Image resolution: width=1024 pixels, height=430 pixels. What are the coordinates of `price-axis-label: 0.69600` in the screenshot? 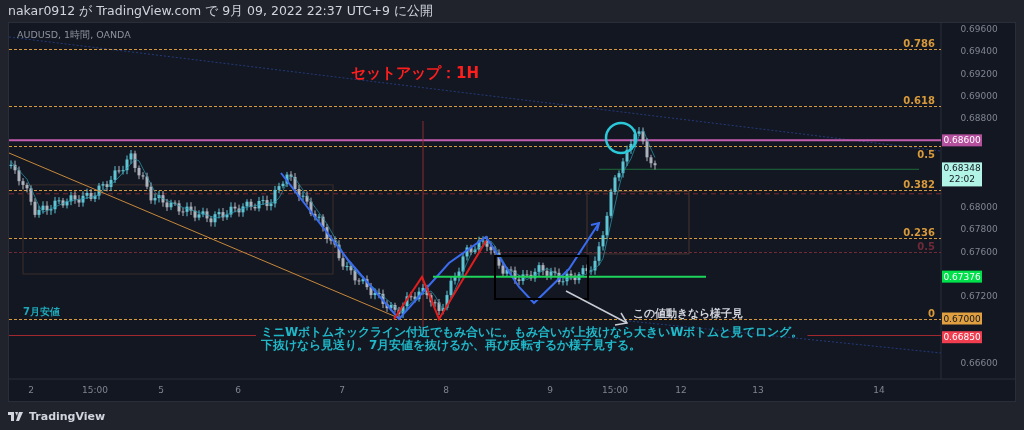 It's located at (979, 29).